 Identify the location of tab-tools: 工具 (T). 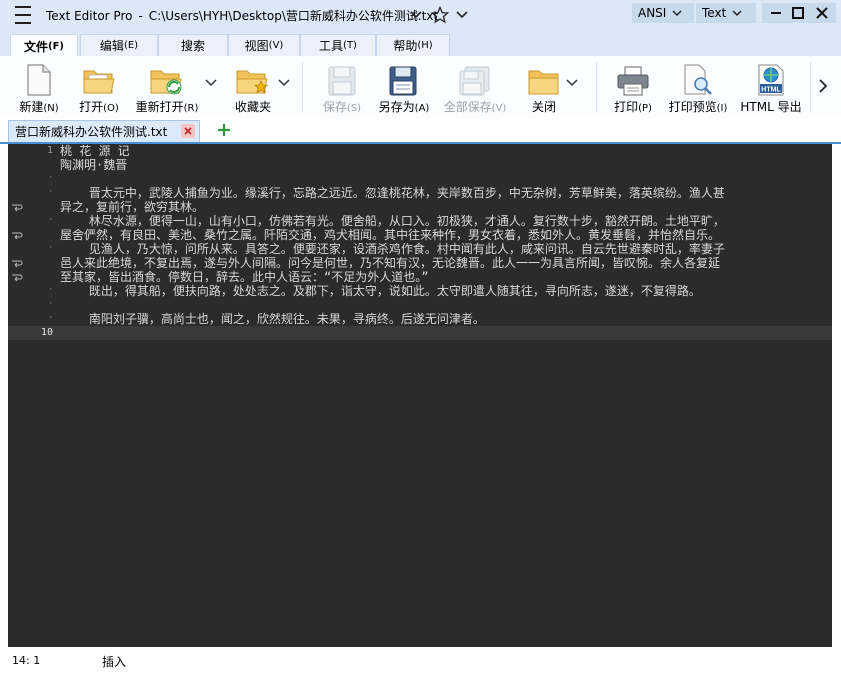
(338, 45).